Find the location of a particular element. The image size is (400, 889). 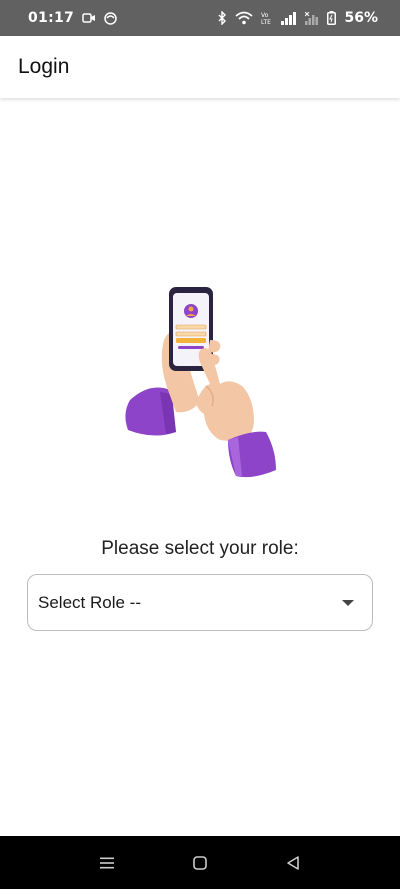

status-bar-right: Vo LTE 56% is located at coordinates (297, 18).